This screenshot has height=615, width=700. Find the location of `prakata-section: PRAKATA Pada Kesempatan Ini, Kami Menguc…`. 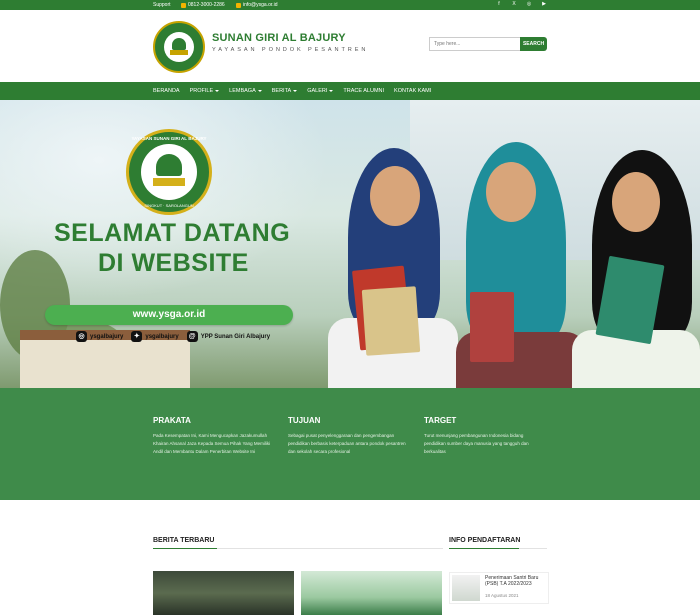

prakata-section: PRAKATA Pada Kesempatan Ini, Kami Menguc… is located at coordinates (213, 435).